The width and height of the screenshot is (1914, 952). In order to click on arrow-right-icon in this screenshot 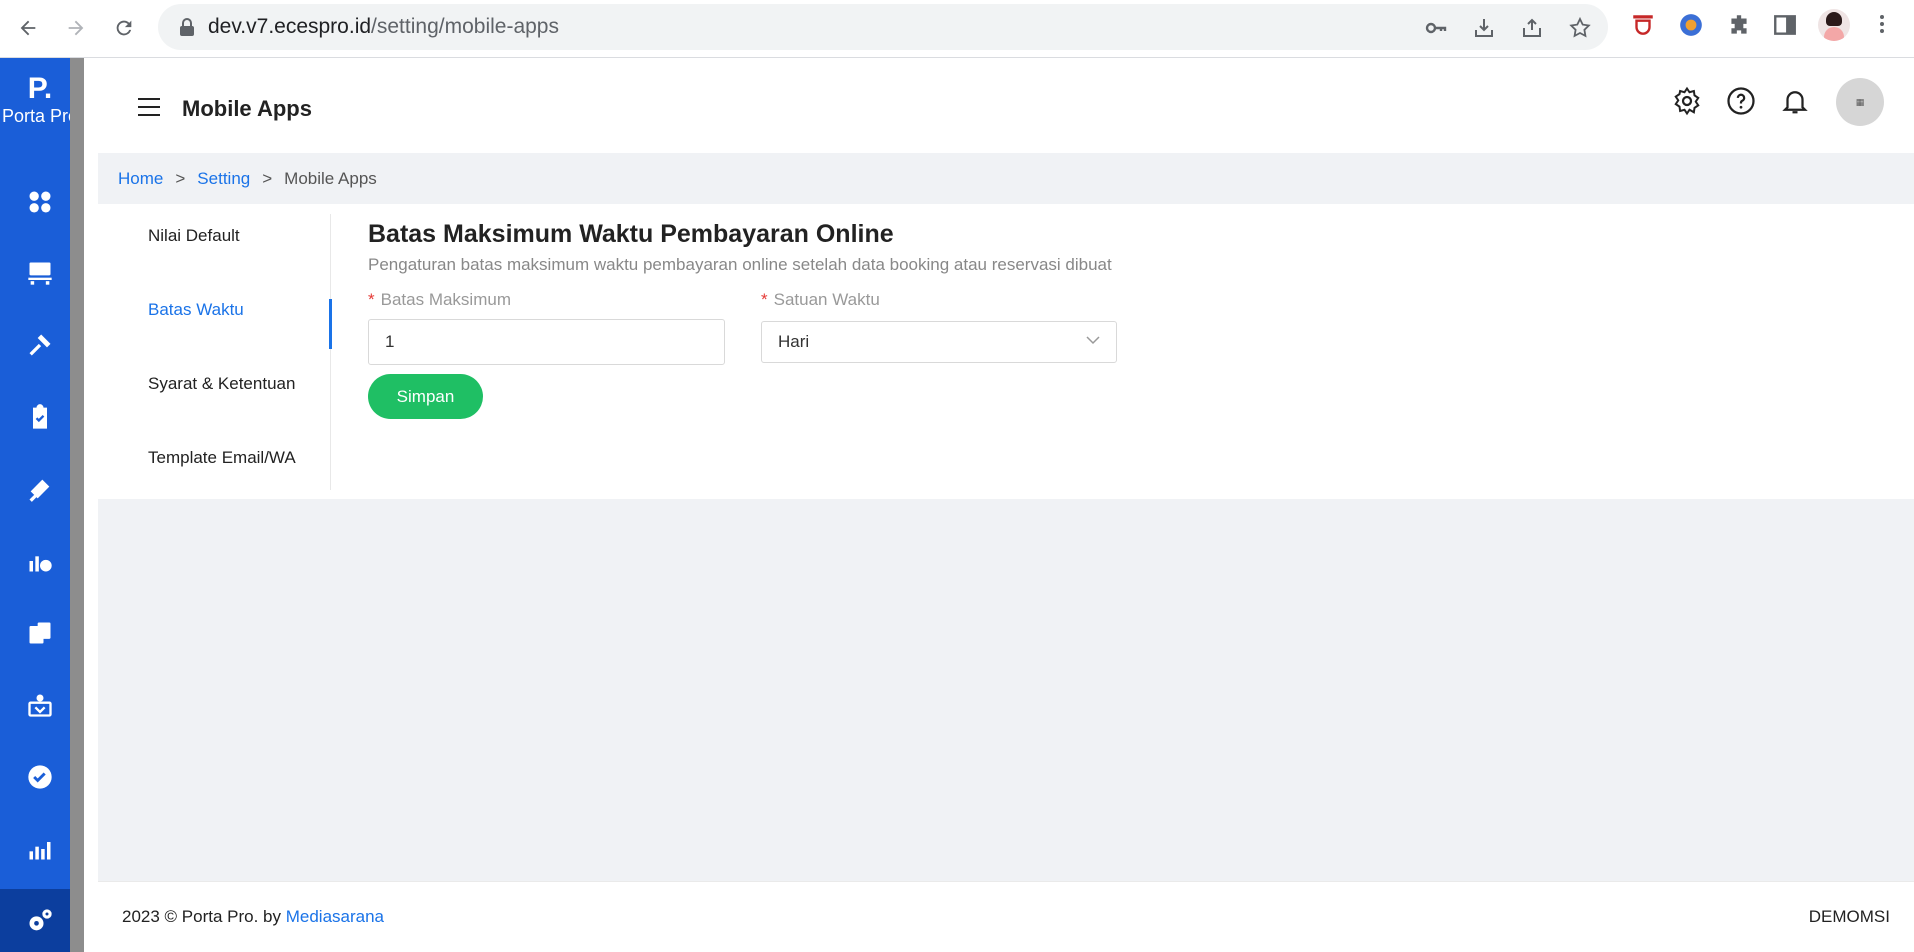, I will do `click(76, 28)`.